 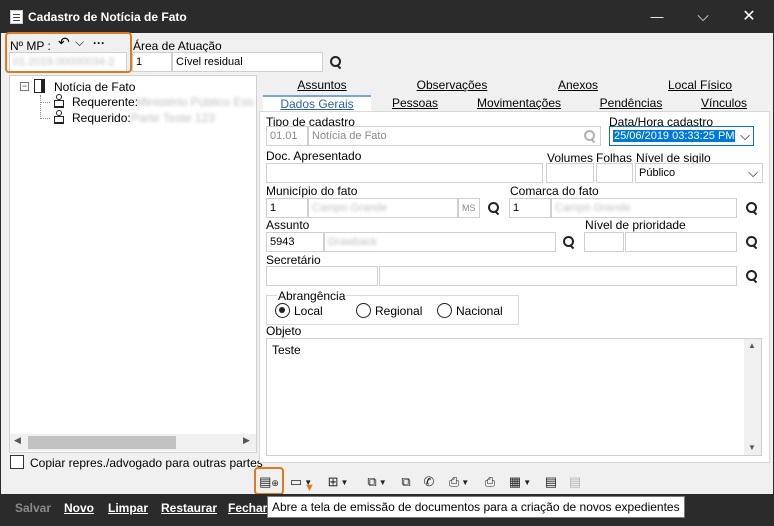 I want to click on document-lock-icon: ▤, so click(x=551, y=482).